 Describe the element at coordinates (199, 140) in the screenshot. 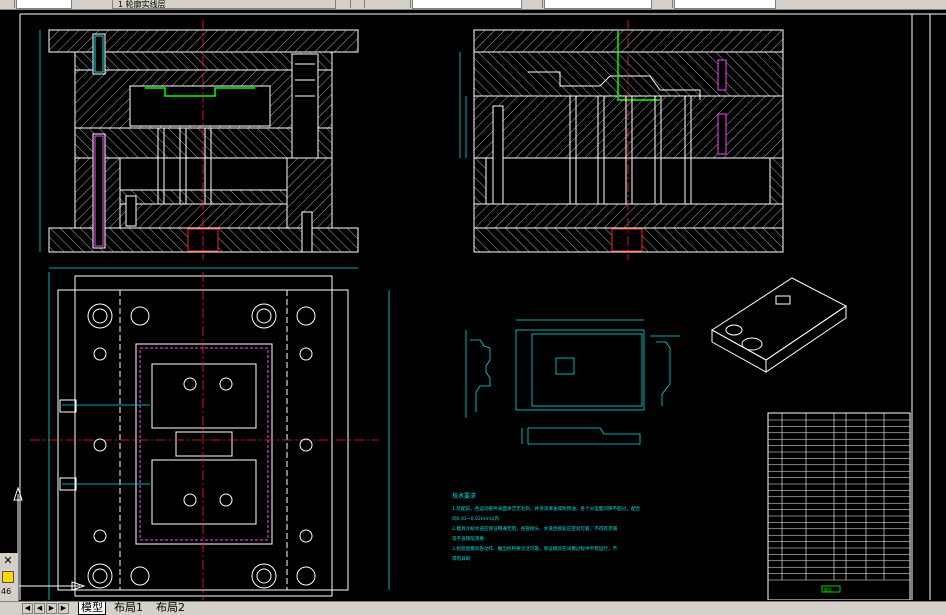

I see `front-section-view` at that location.